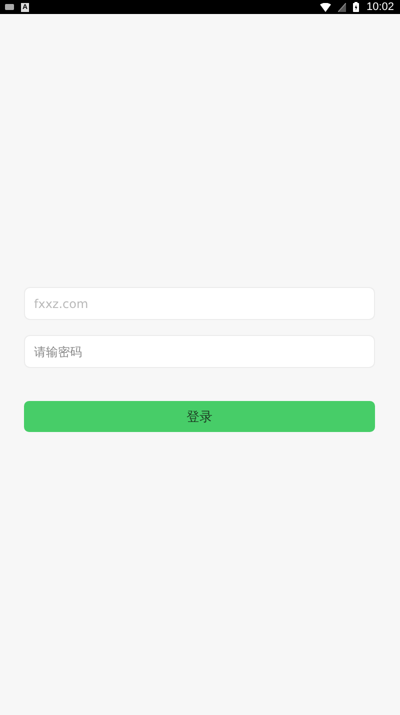  Describe the element at coordinates (326, 7) in the screenshot. I see `wifi-icon` at that location.